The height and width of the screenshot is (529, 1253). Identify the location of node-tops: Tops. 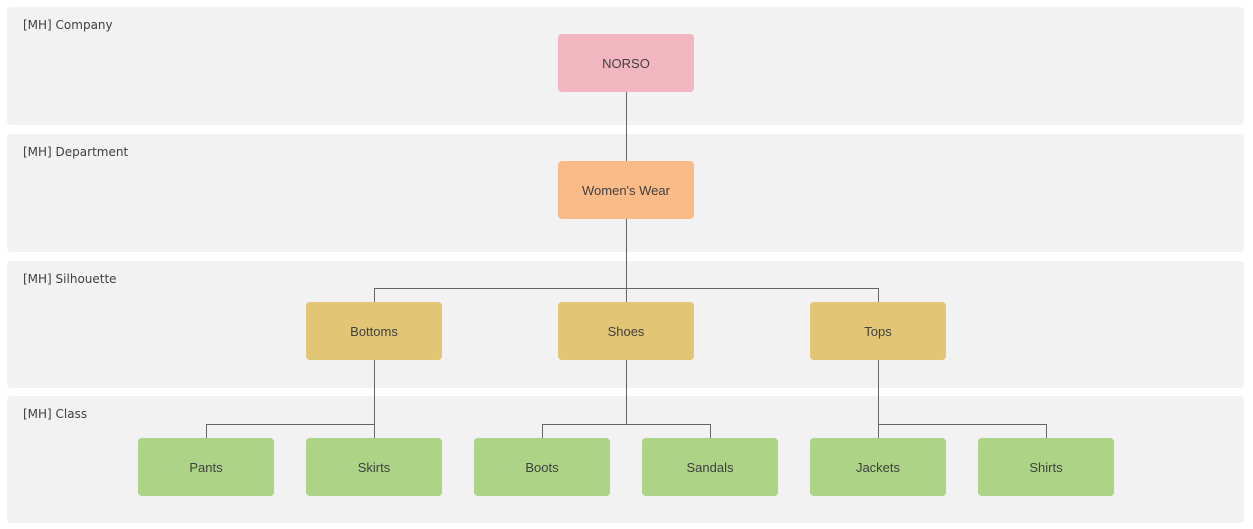
(878, 331).